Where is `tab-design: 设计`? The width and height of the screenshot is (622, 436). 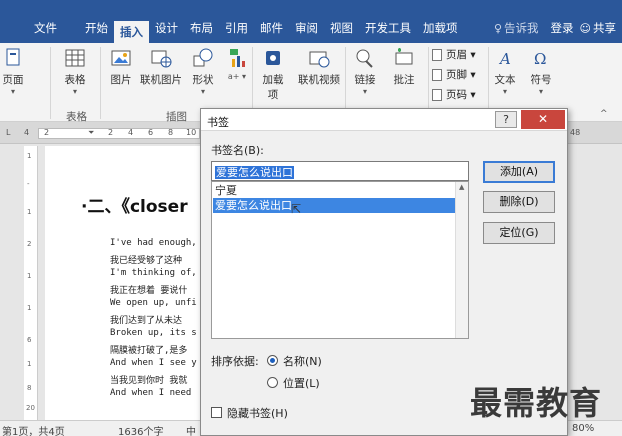 tab-design: 设计 is located at coordinates (166, 28).